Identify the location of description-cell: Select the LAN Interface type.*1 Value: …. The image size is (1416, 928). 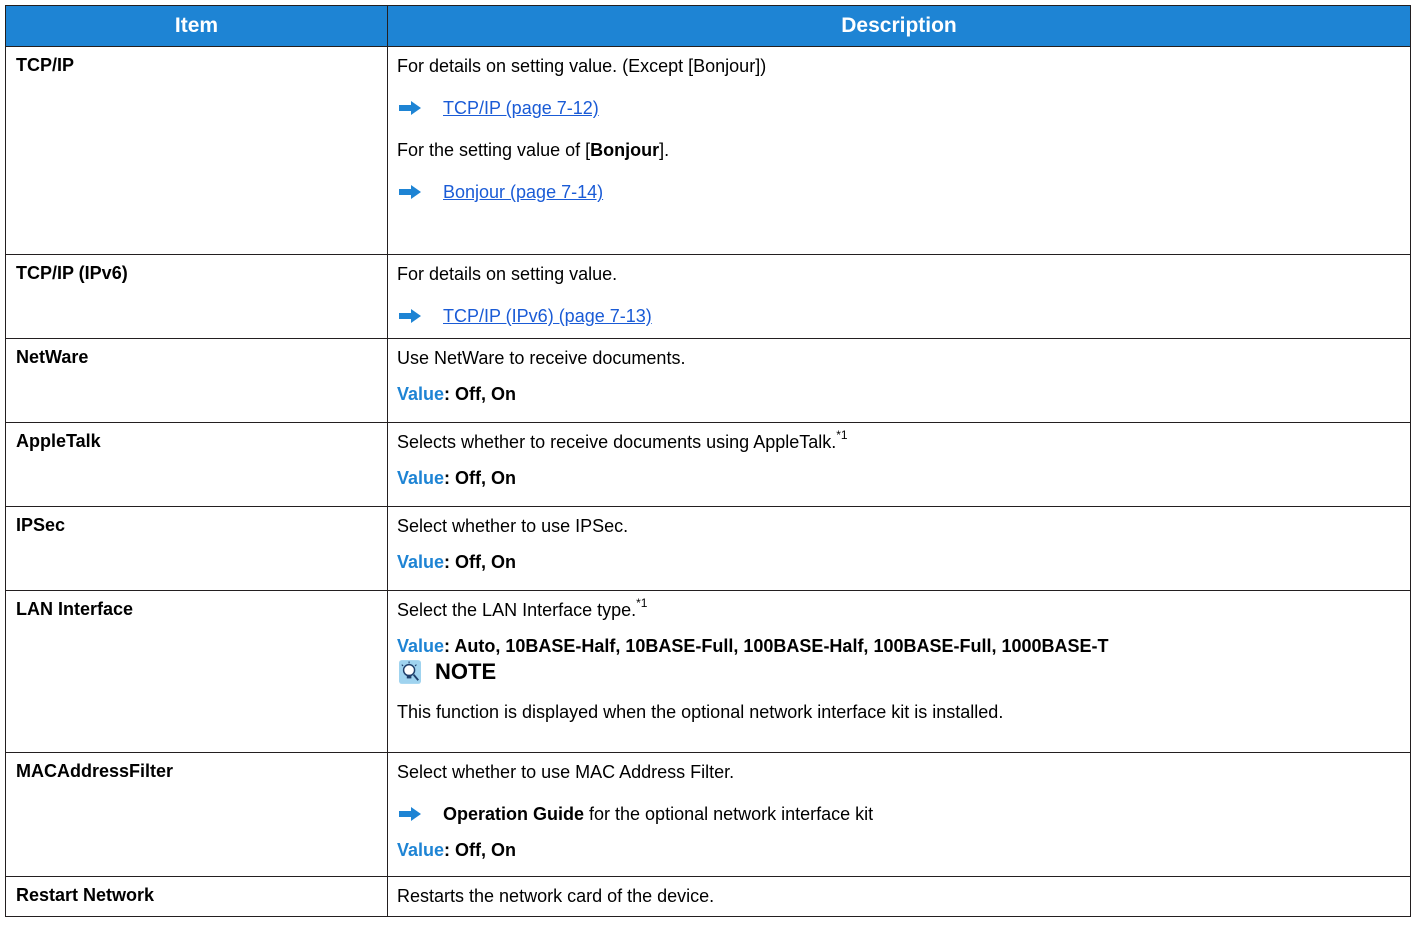
(899, 671).